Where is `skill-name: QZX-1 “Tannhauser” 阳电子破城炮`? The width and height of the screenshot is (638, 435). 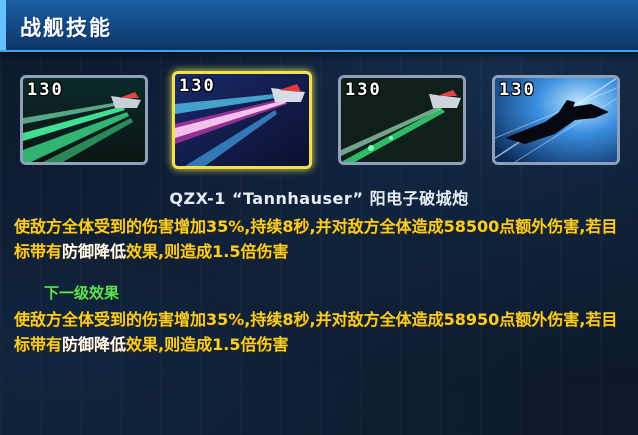
skill-name: QZX-1 “Tannhauser” 阳电子破城炮 is located at coordinates (319, 198).